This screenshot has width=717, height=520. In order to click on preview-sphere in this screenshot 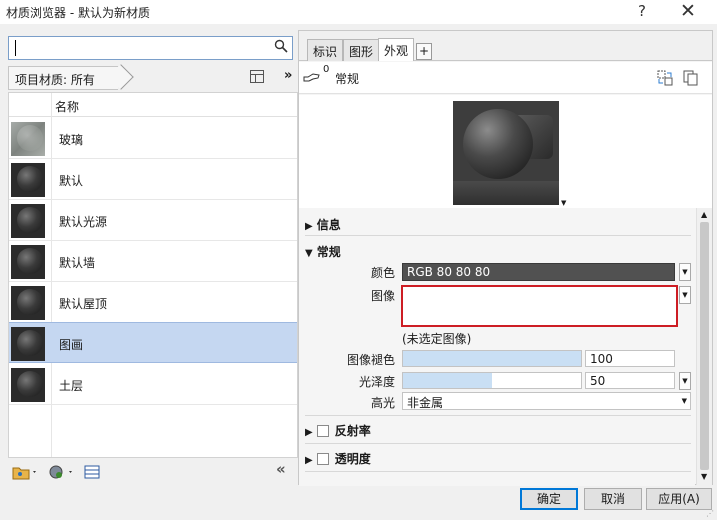, I will do `click(498, 144)`.